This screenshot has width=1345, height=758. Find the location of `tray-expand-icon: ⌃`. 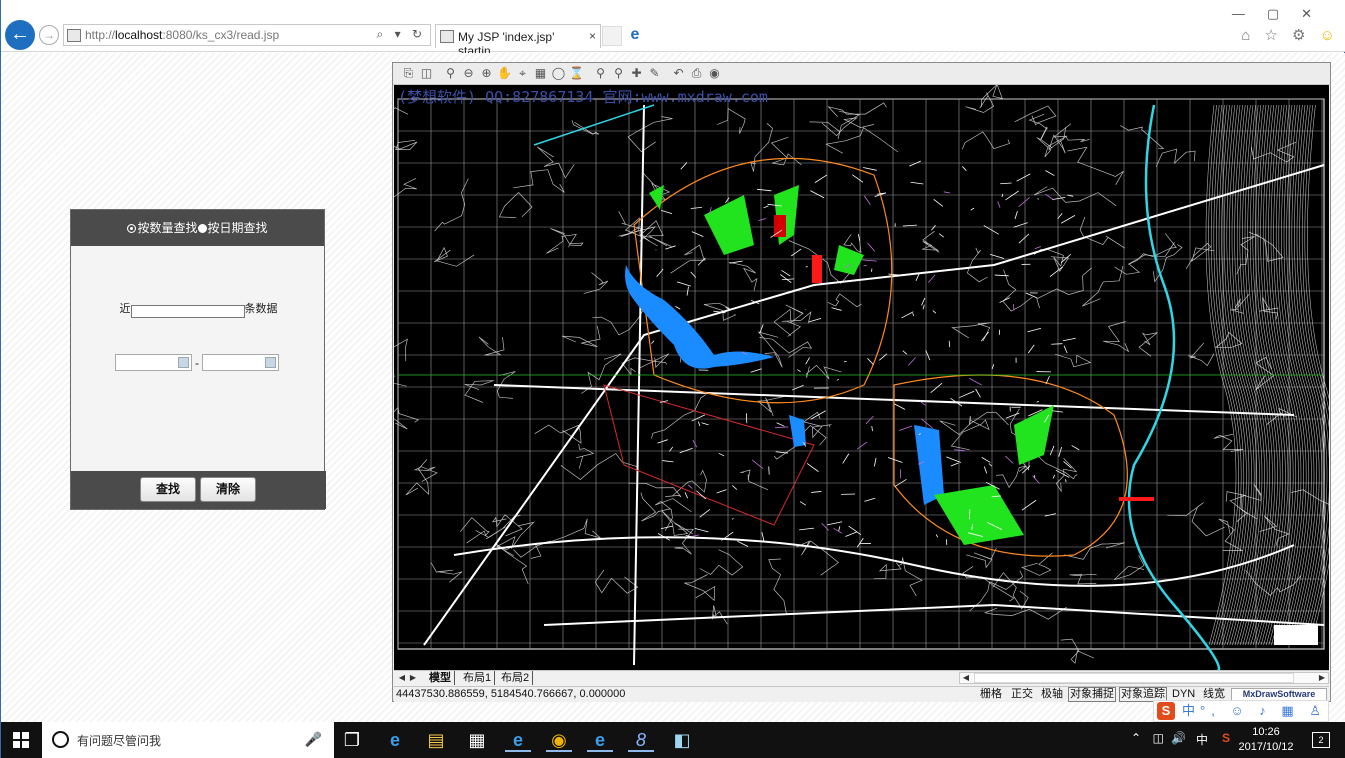

tray-expand-icon: ⌃ is located at coordinates (1136, 738).